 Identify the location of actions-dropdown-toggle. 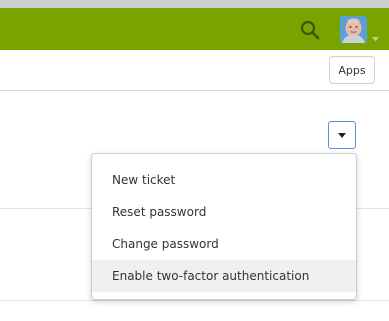
(342, 135).